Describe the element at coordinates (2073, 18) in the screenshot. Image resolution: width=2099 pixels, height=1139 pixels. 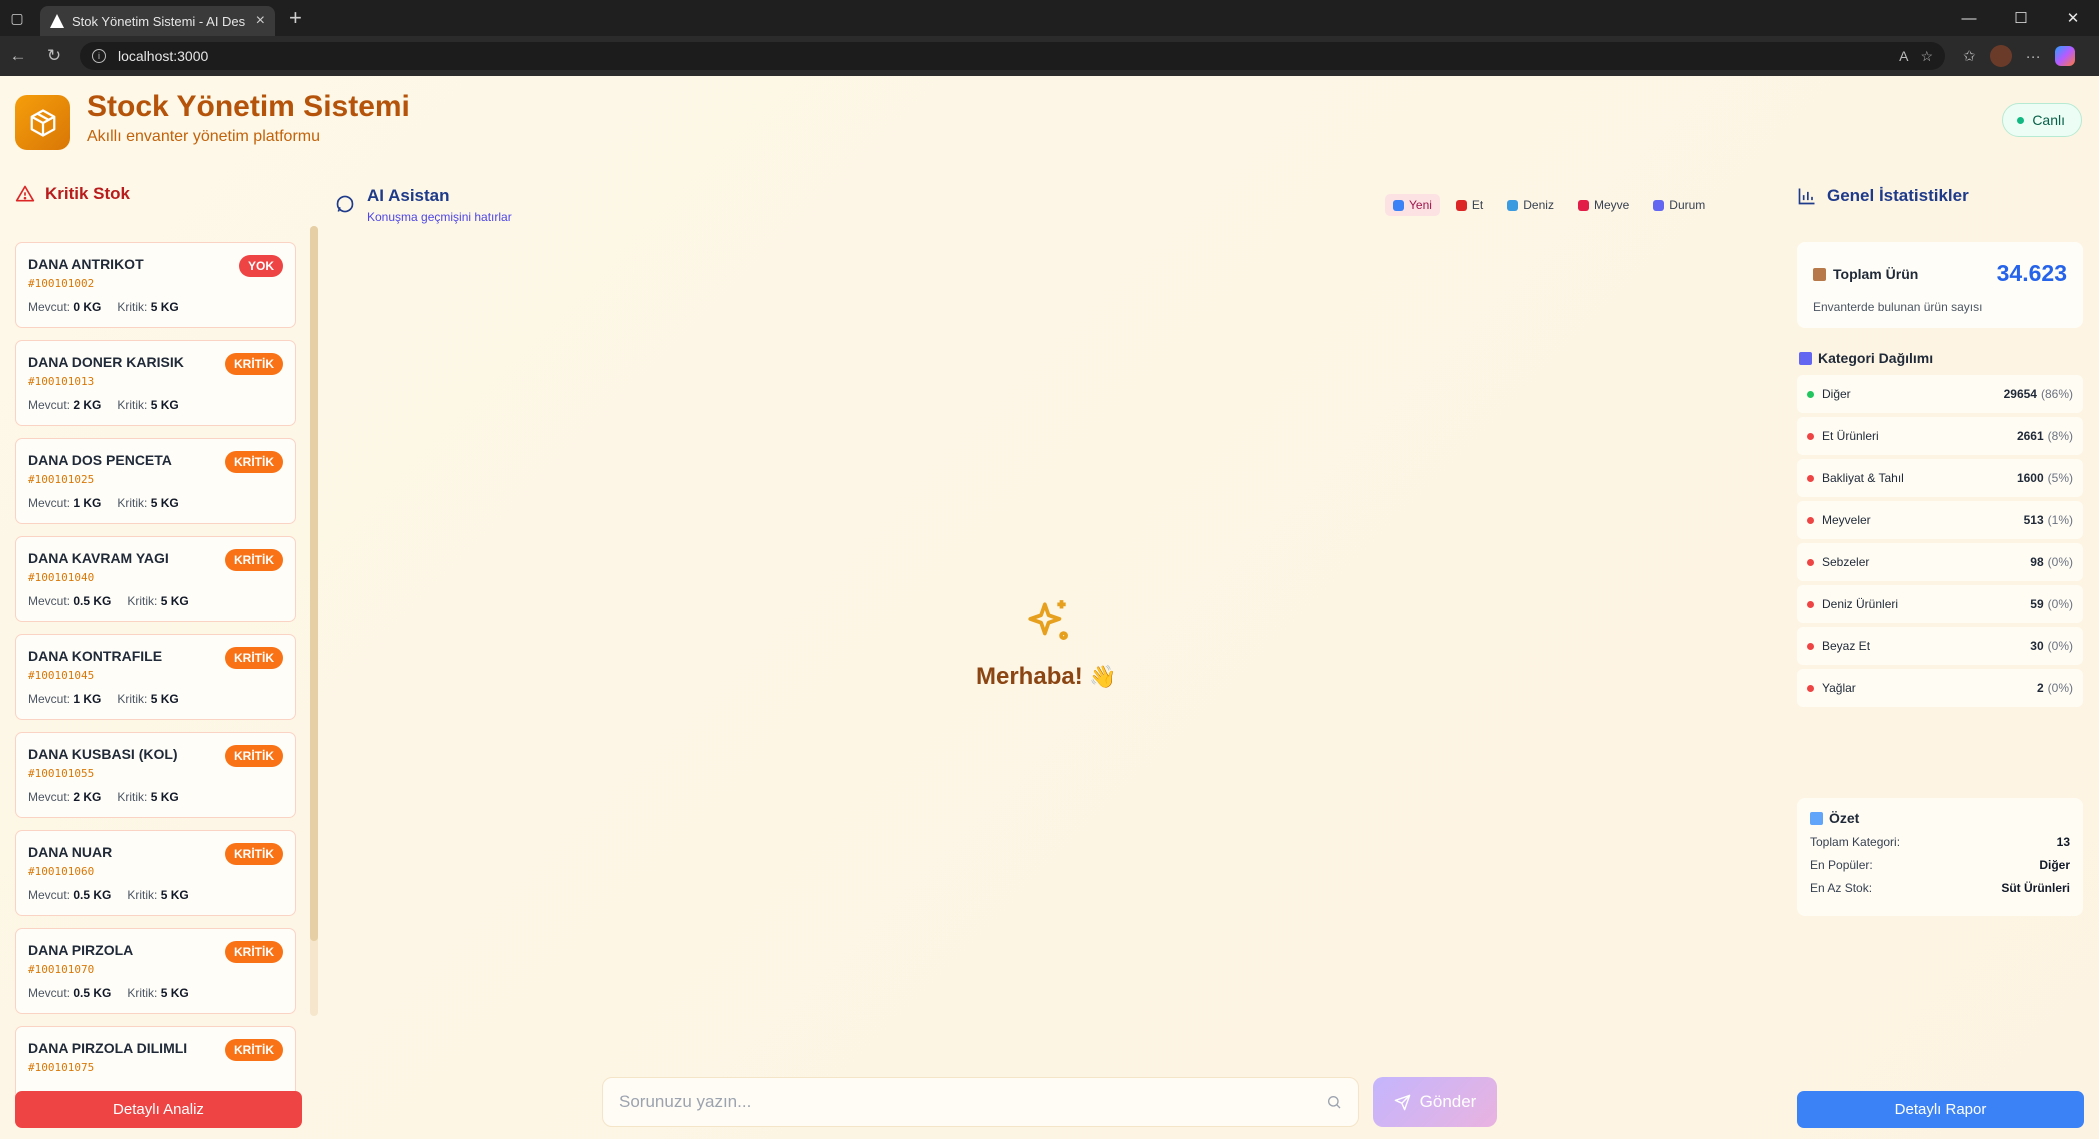
I see `close-window-icon: ✕` at that location.